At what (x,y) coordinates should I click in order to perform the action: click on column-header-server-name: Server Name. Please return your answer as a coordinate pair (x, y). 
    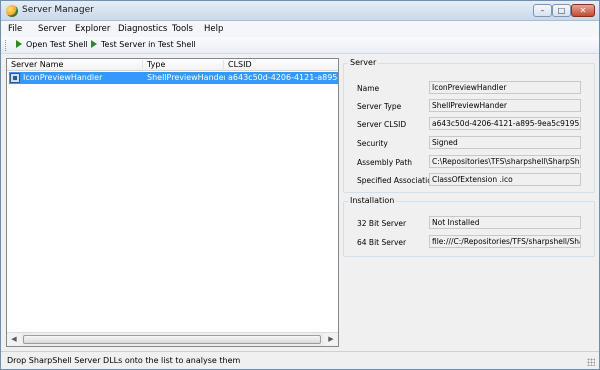
    Looking at the image, I should click on (75, 65).